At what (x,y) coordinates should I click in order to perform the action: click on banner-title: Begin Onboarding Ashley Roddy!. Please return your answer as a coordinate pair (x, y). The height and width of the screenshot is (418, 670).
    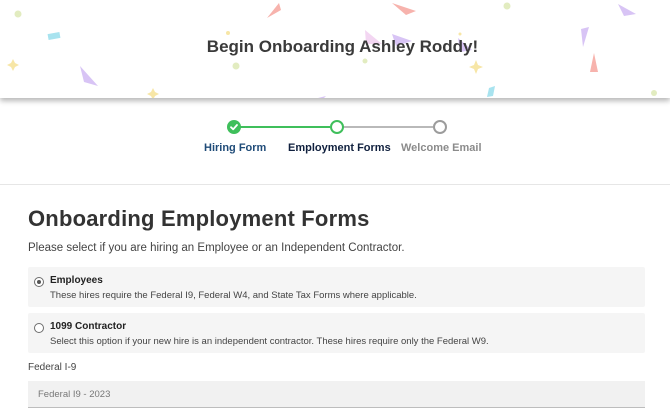
    Looking at the image, I should click on (342, 46).